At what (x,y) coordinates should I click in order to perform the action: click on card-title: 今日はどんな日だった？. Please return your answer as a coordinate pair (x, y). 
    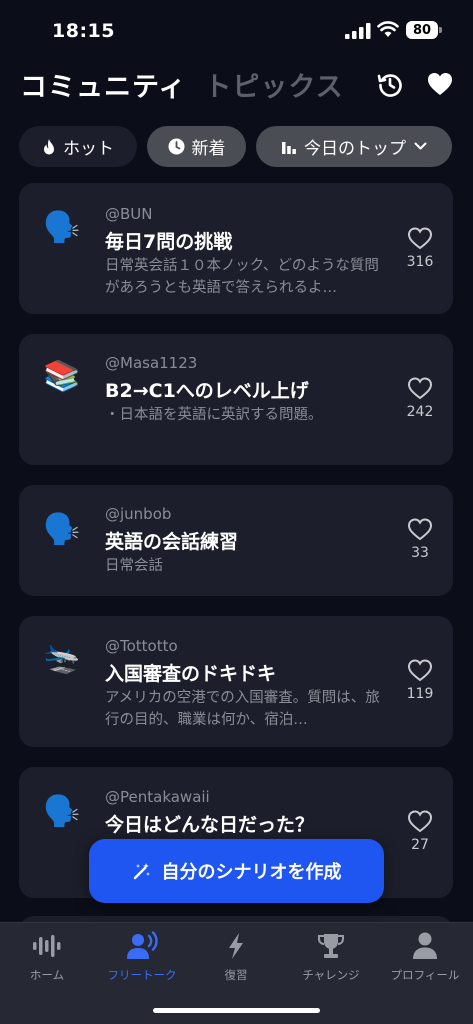
    Looking at the image, I should click on (210, 825).